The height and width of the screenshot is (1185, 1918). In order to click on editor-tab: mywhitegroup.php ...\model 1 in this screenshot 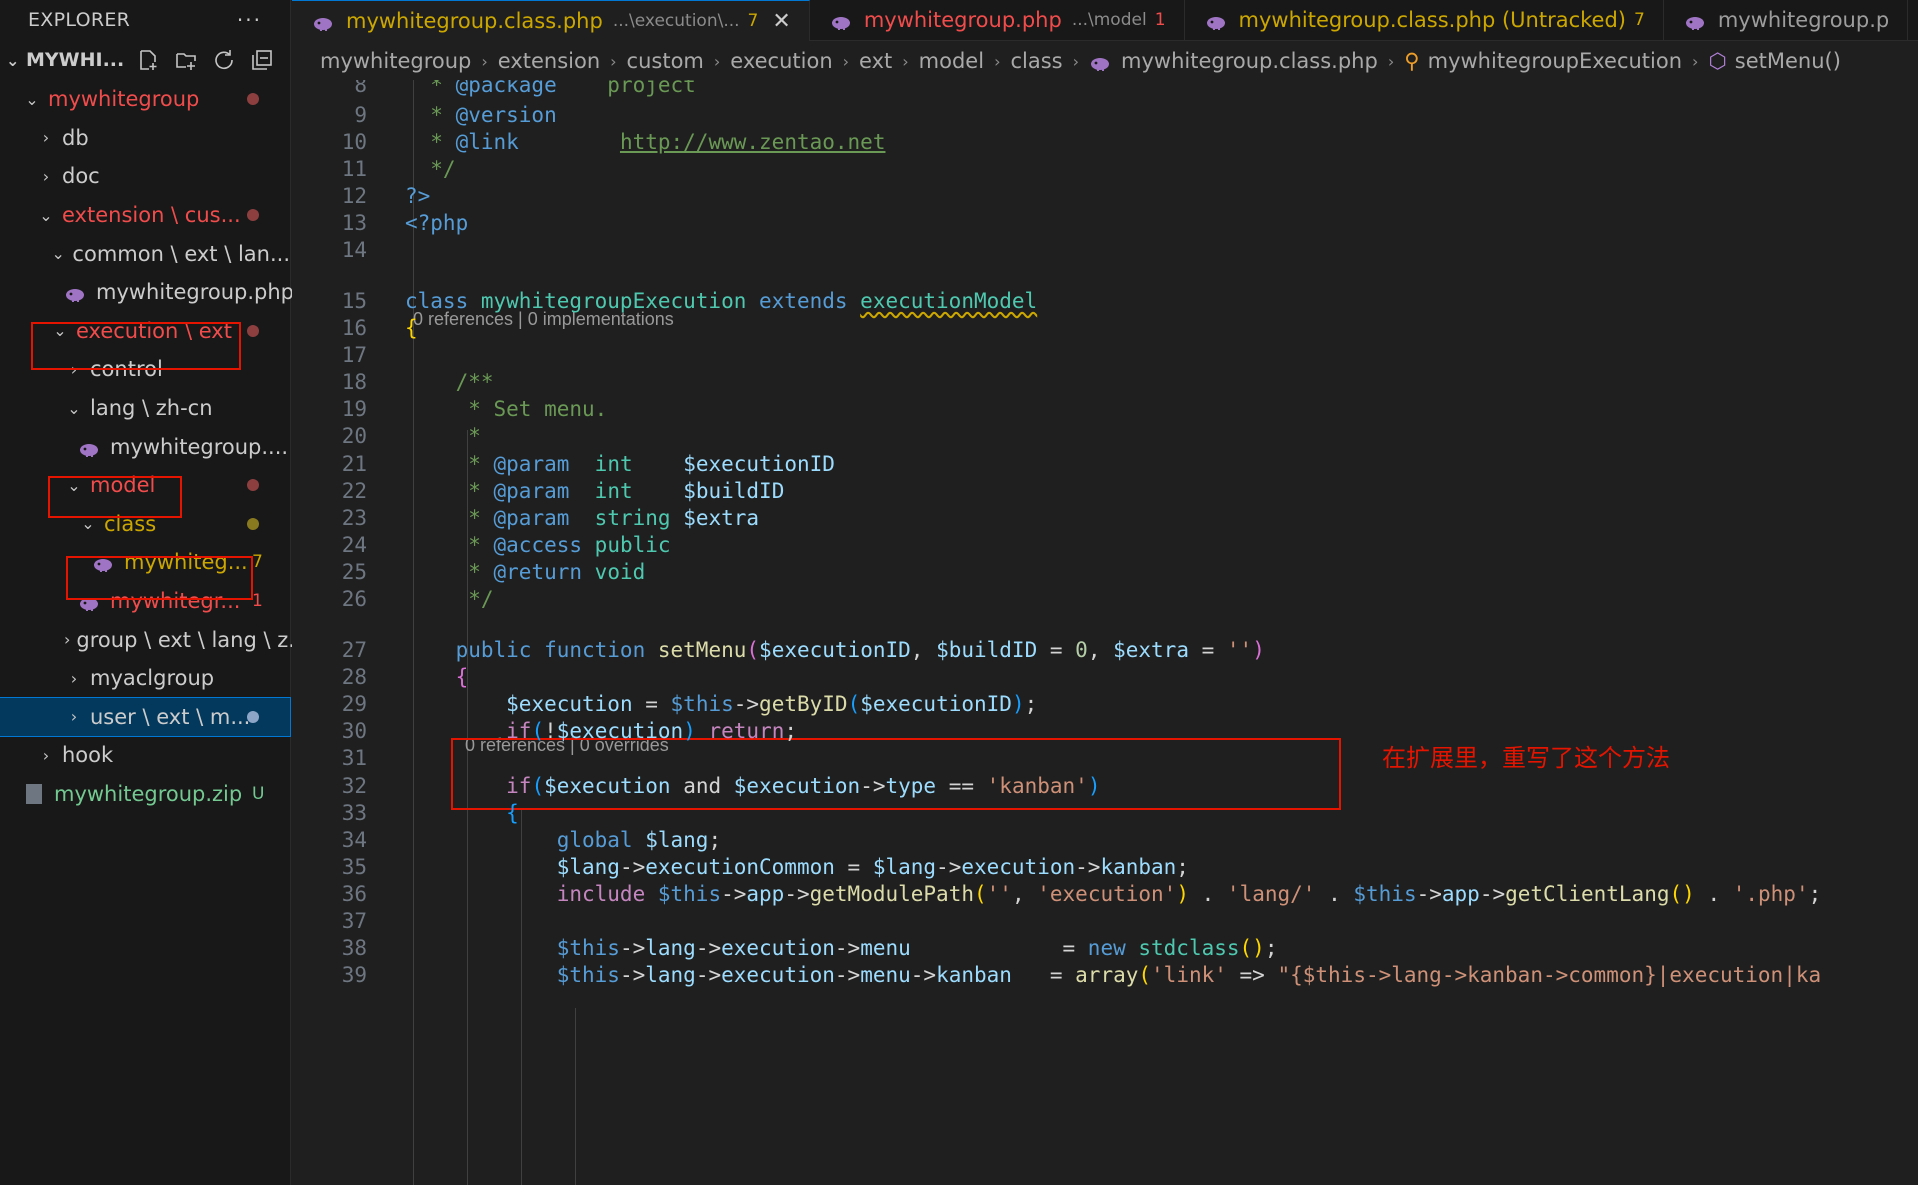, I will do `click(997, 20)`.